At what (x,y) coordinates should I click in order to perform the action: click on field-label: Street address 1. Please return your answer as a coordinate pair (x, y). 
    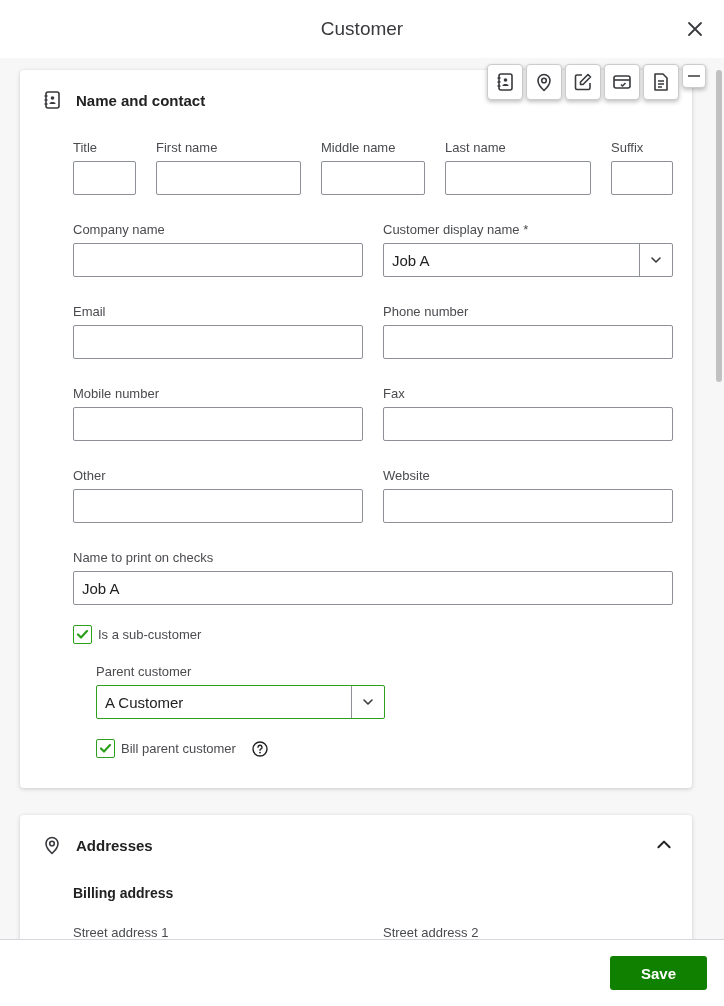
    Looking at the image, I should click on (121, 932).